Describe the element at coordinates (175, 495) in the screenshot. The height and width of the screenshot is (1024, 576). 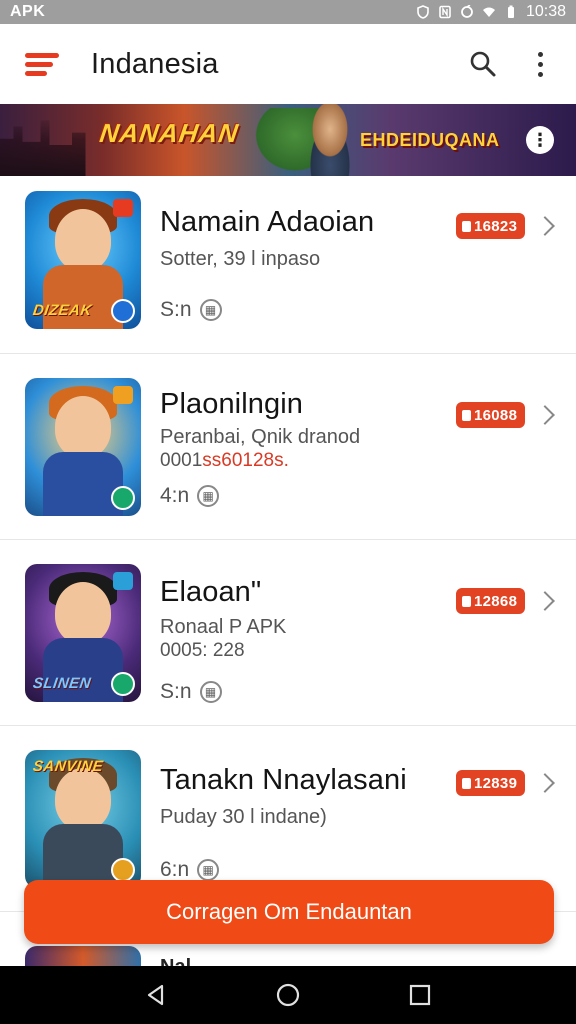
I see `rating-text: 4:n` at that location.